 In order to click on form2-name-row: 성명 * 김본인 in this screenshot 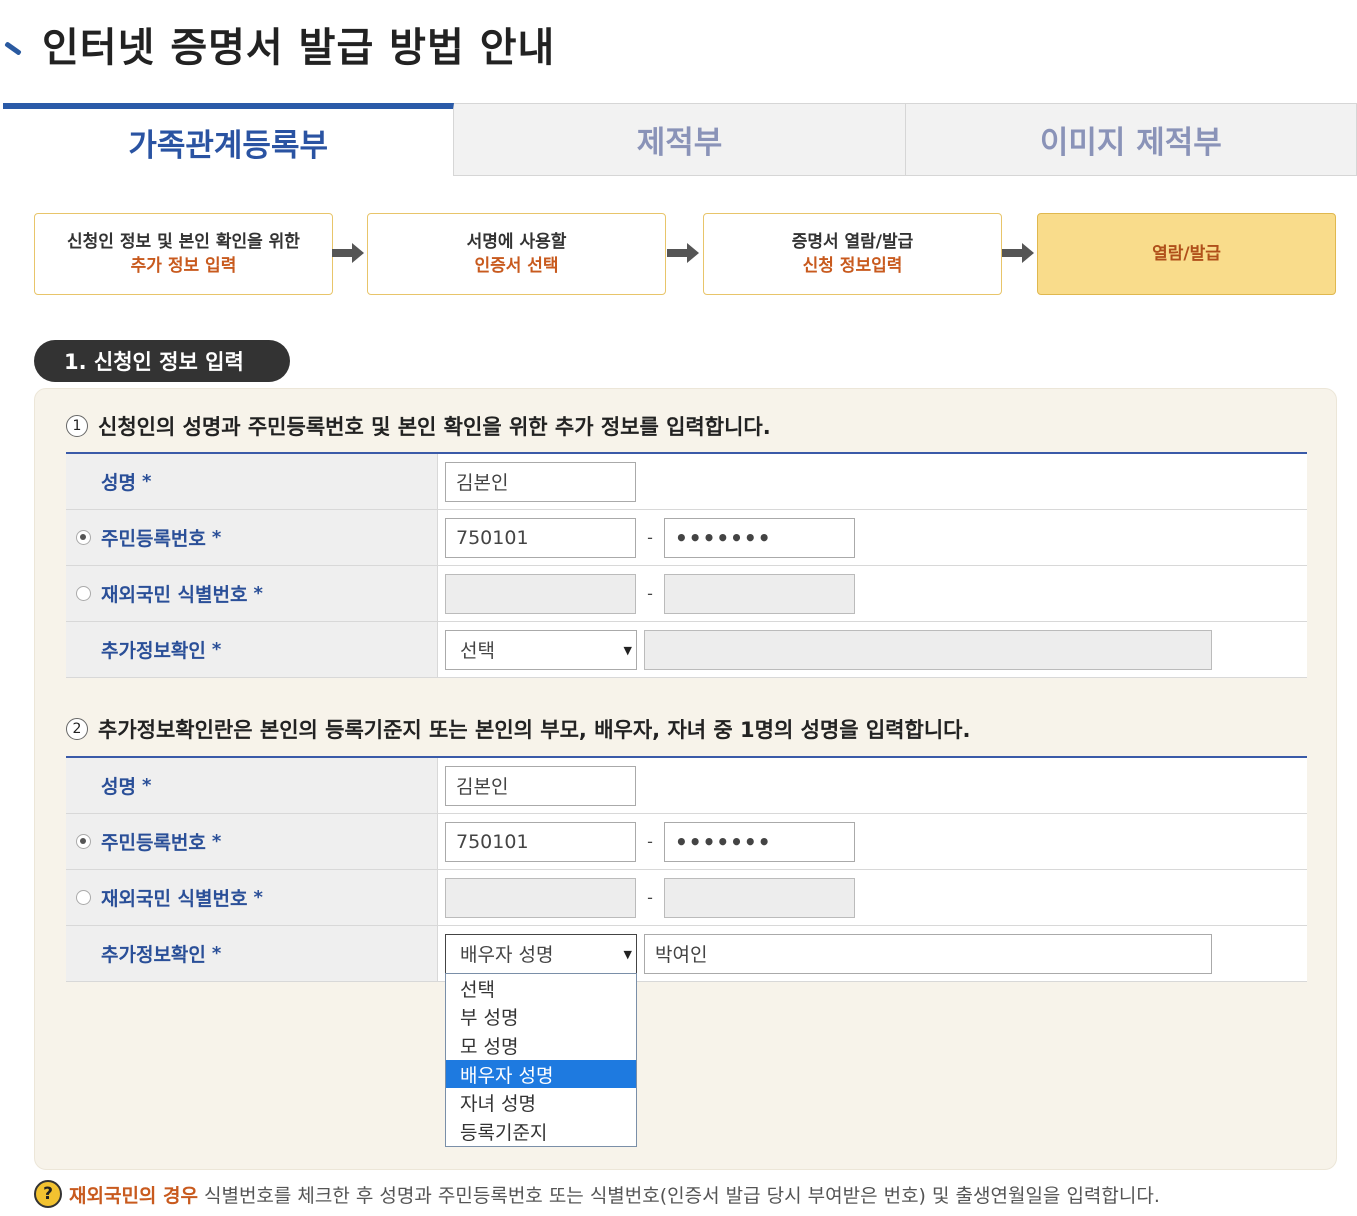, I will do `click(686, 786)`.